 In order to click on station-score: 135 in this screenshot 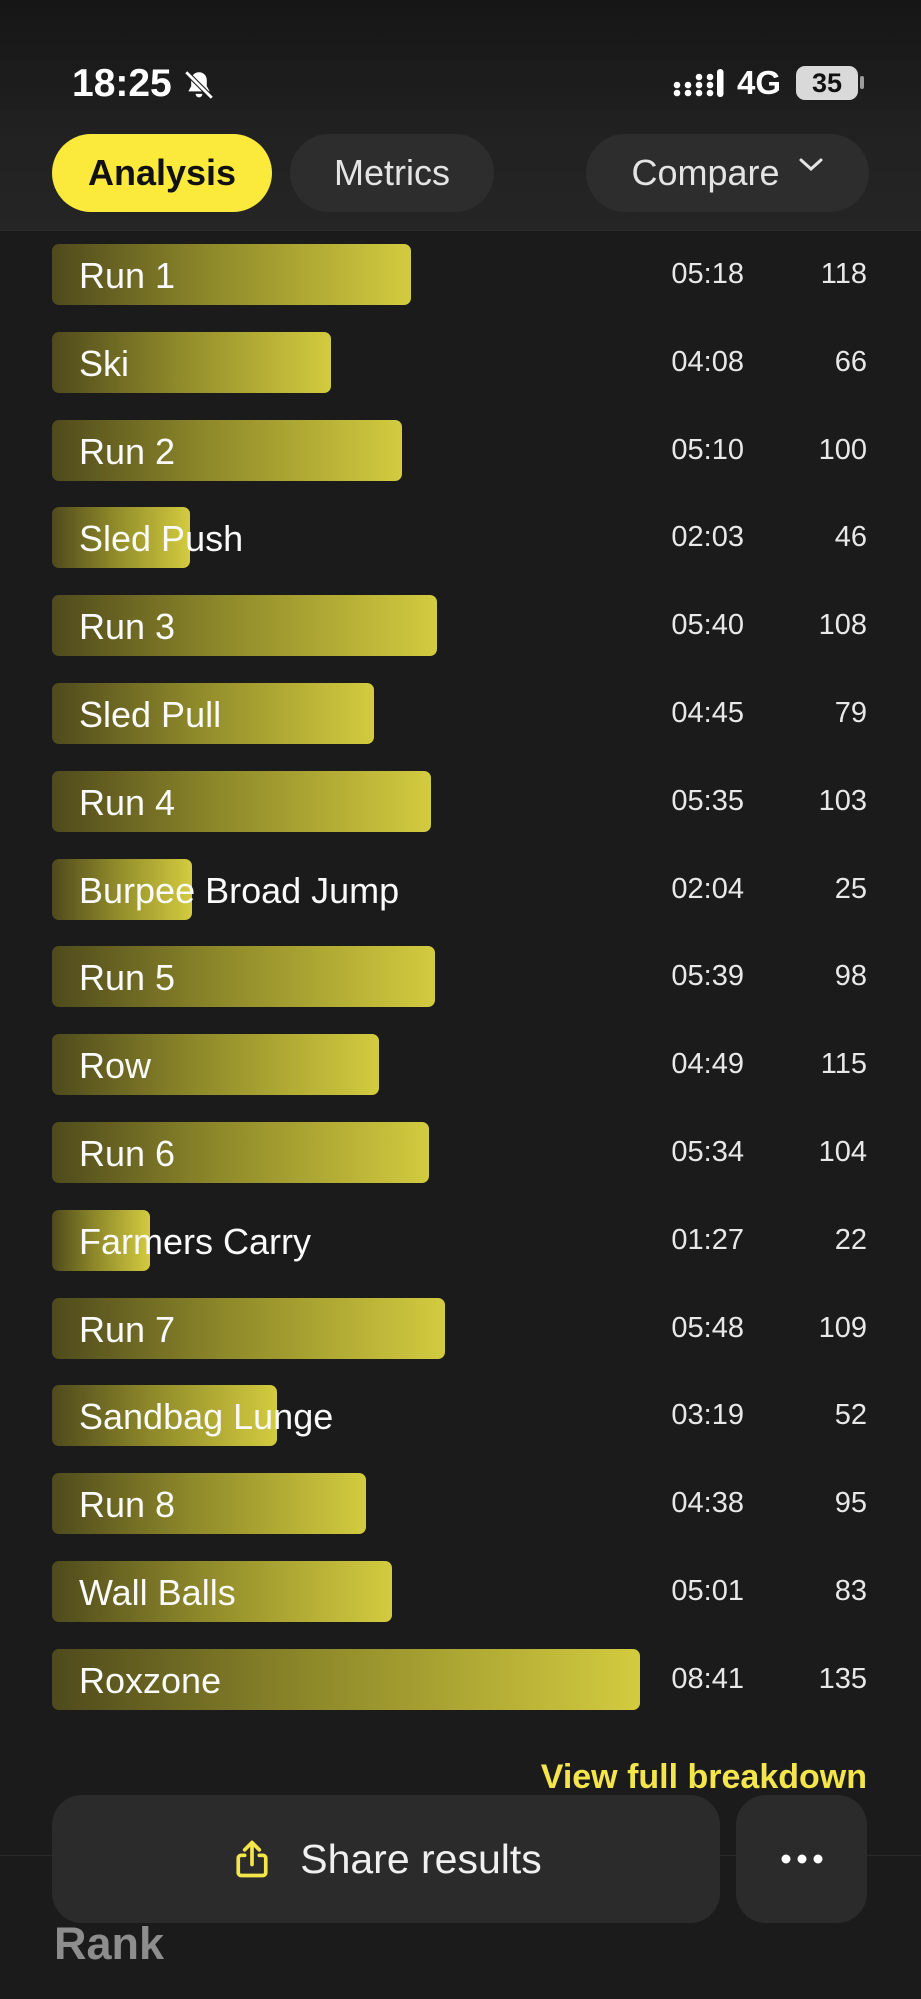, I will do `click(842, 1678)`.